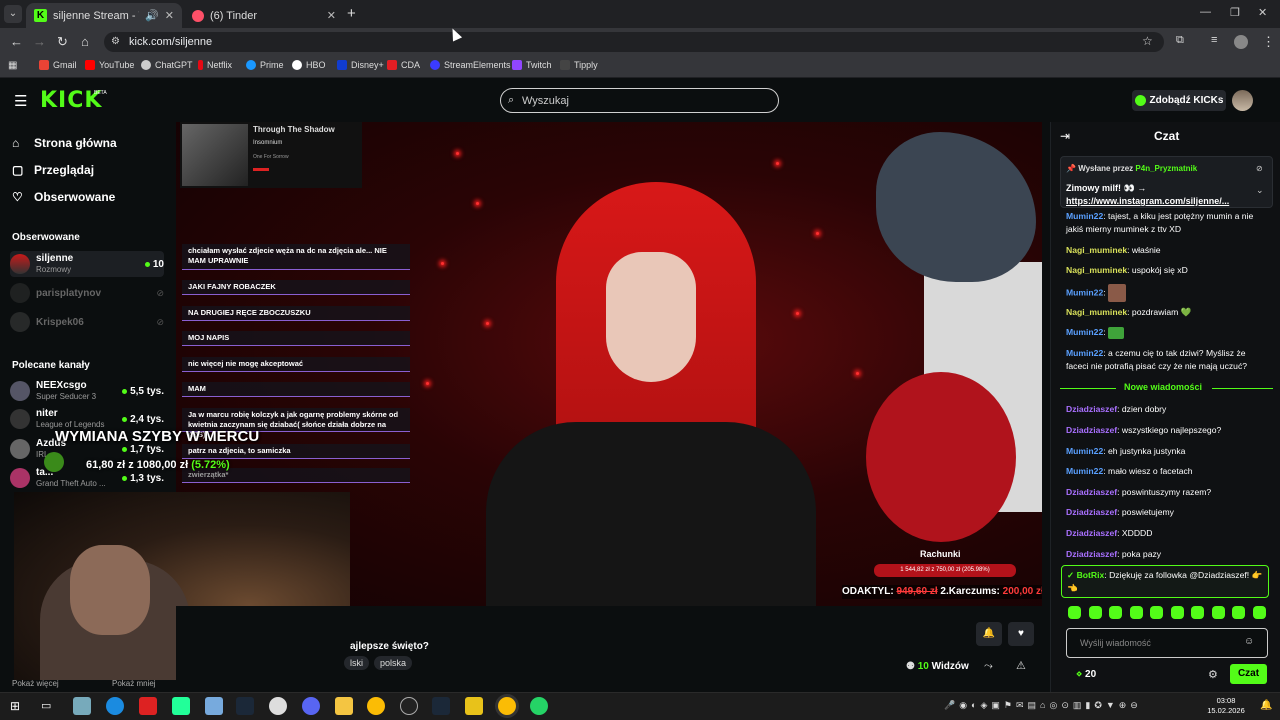 This screenshot has width=1280, height=720. What do you see at coordinates (152, 15) in the screenshot?
I see `tab-audio-icon: 🔊` at bounding box center [152, 15].